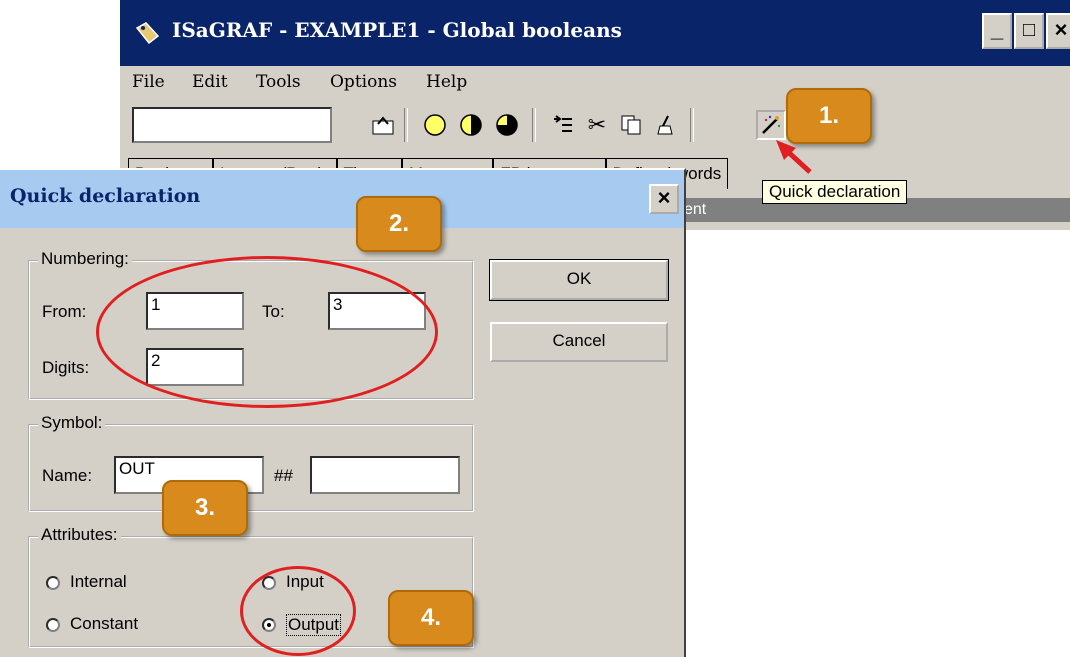 This screenshot has height=657, width=1070. What do you see at coordinates (205, 508) in the screenshot?
I see `step-3-badge: 3.` at bounding box center [205, 508].